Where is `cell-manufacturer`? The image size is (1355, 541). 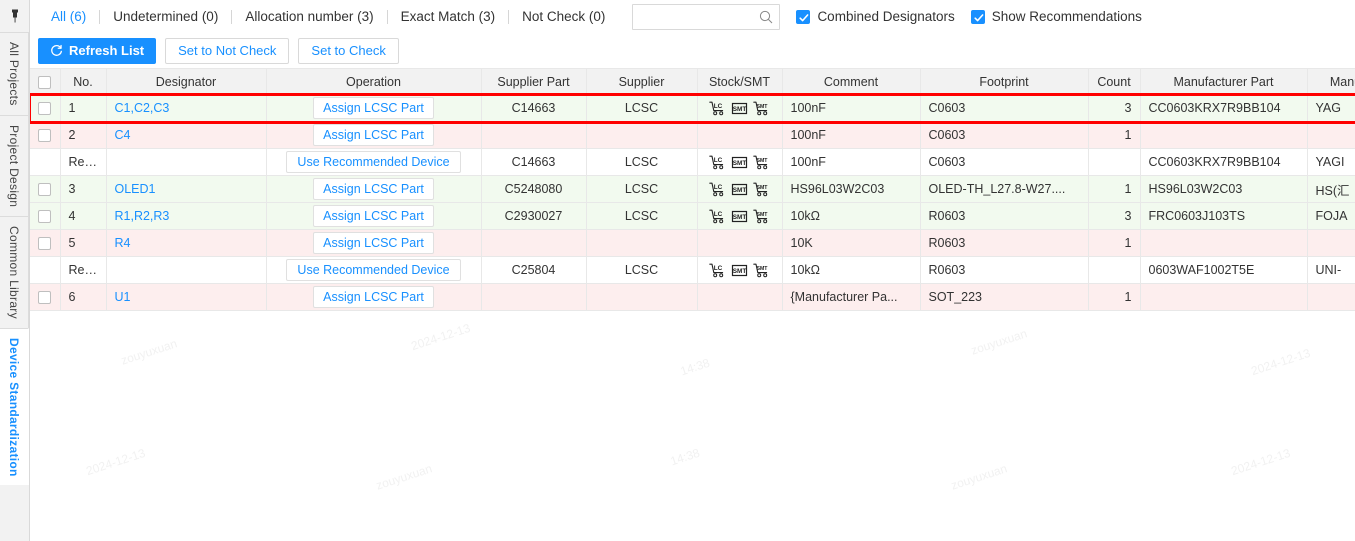
cell-manufacturer is located at coordinates (1331, 297).